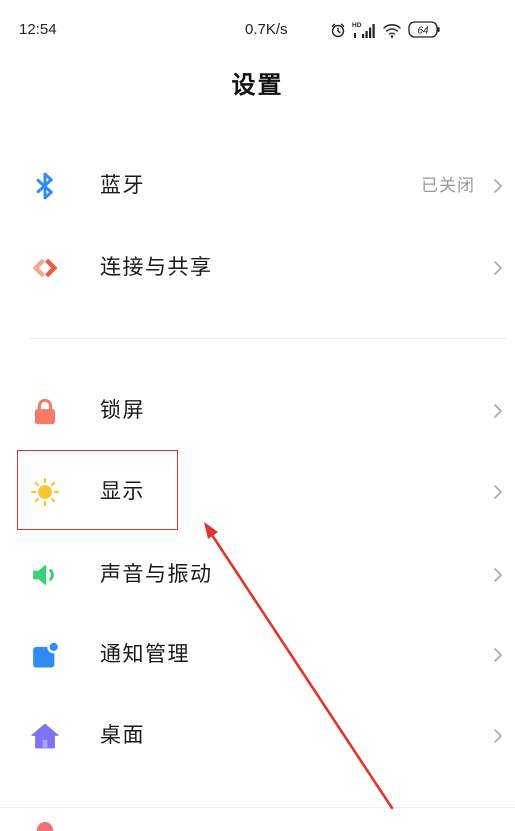  Describe the element at coordinates (45, 411) in the screenshot. I see `lock-icon` at that location.